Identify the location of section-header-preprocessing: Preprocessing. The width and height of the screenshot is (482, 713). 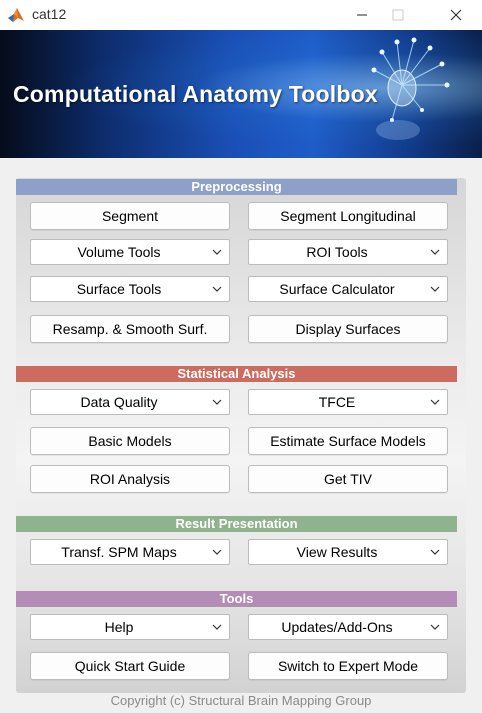
(236, 187).